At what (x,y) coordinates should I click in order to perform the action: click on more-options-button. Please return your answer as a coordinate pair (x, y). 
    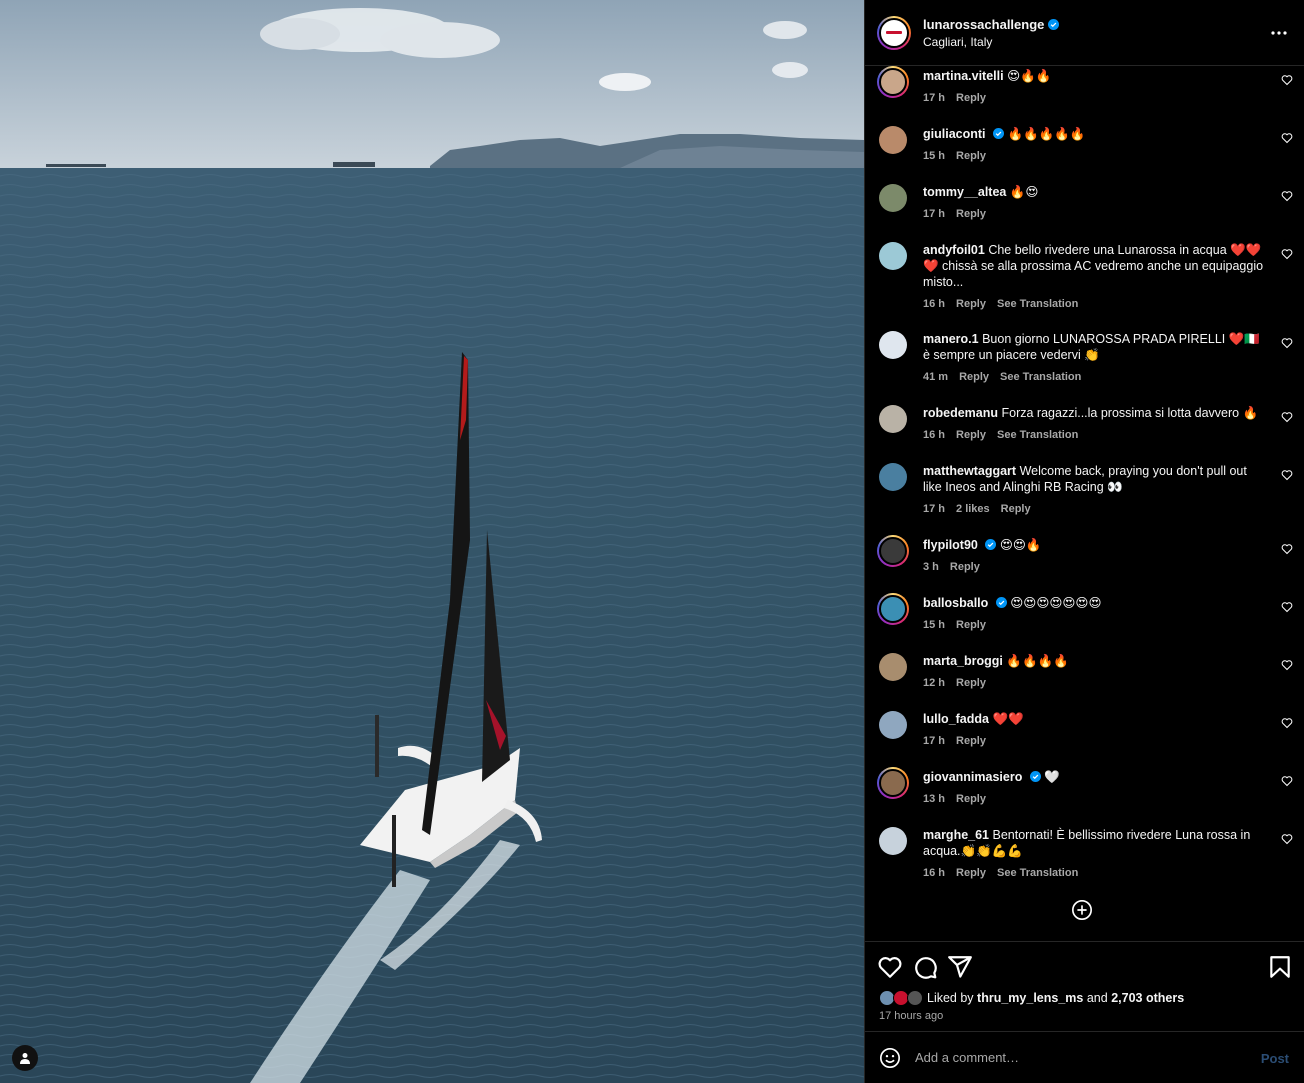
    Looking at the image, I should click on (1279, 33).